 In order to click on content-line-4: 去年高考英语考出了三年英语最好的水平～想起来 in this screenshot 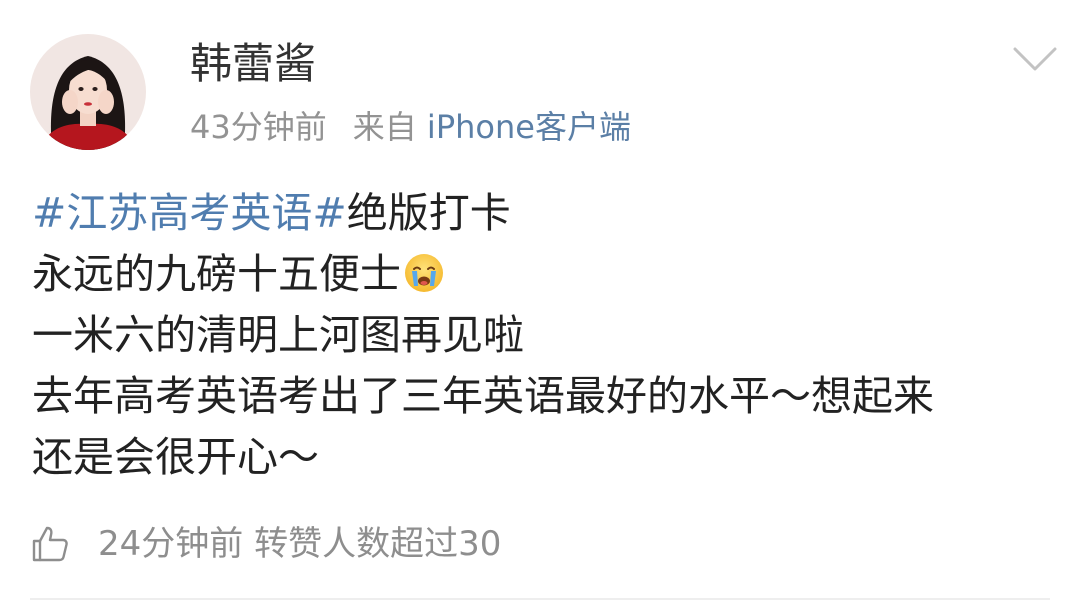, I will do `click(483, 396)`.